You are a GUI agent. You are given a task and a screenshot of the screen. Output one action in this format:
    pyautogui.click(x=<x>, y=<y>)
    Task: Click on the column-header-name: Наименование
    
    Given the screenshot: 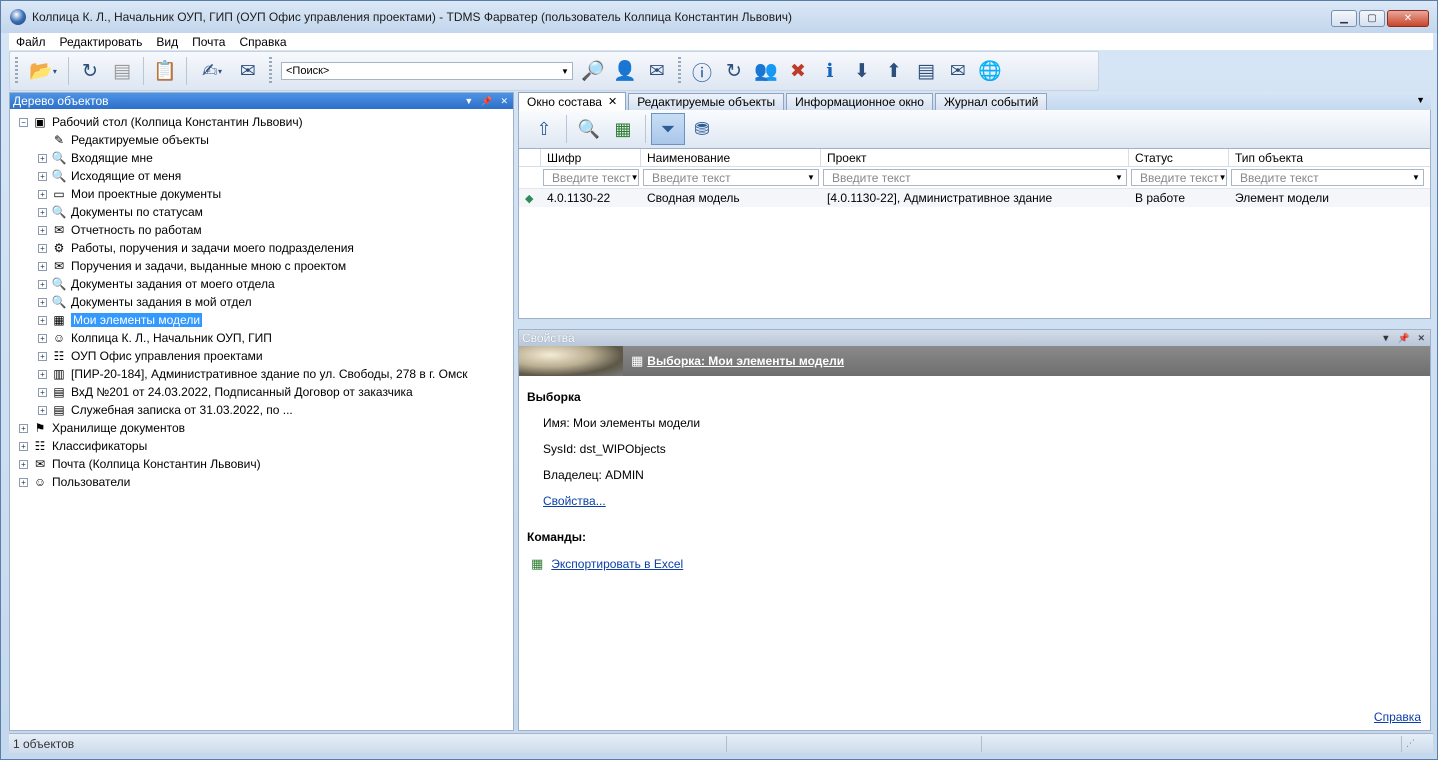 What is the action you would take?
    pyautogui.click(x=731, y=157)
    